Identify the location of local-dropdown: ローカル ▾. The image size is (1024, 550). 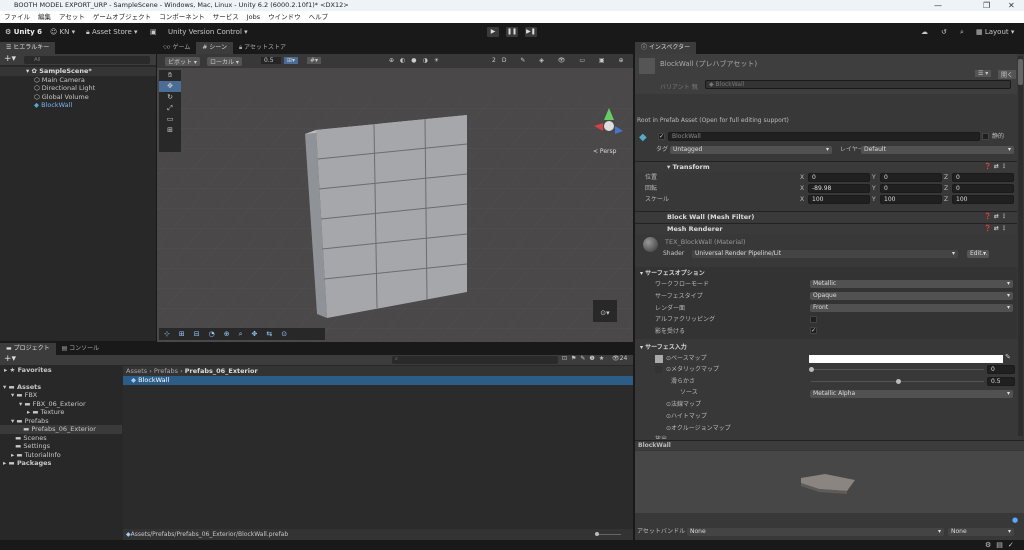
(224, 61).